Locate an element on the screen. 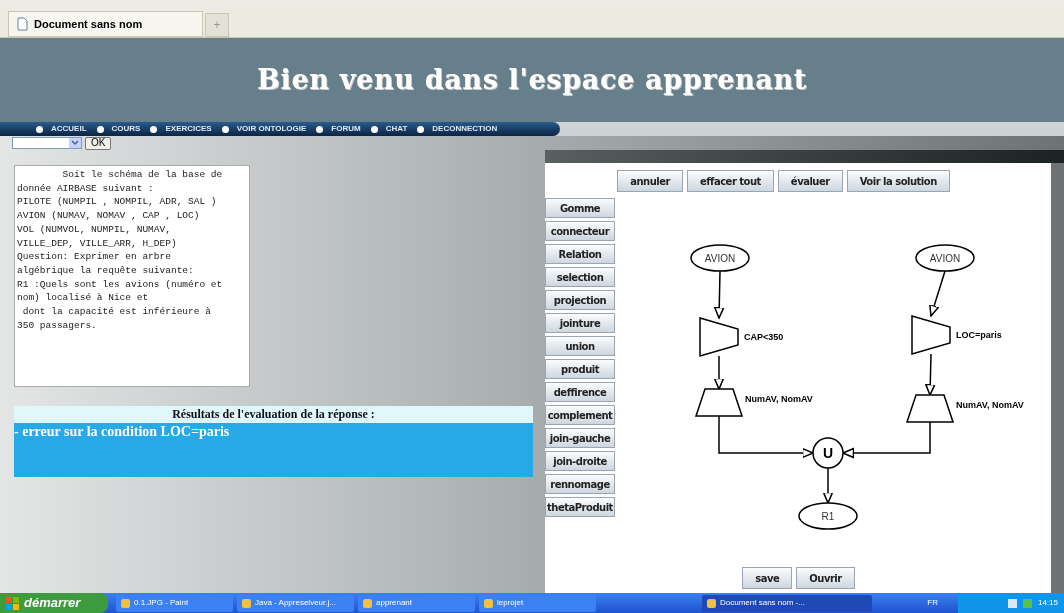  dropdown is located at coordinates (47, 143).